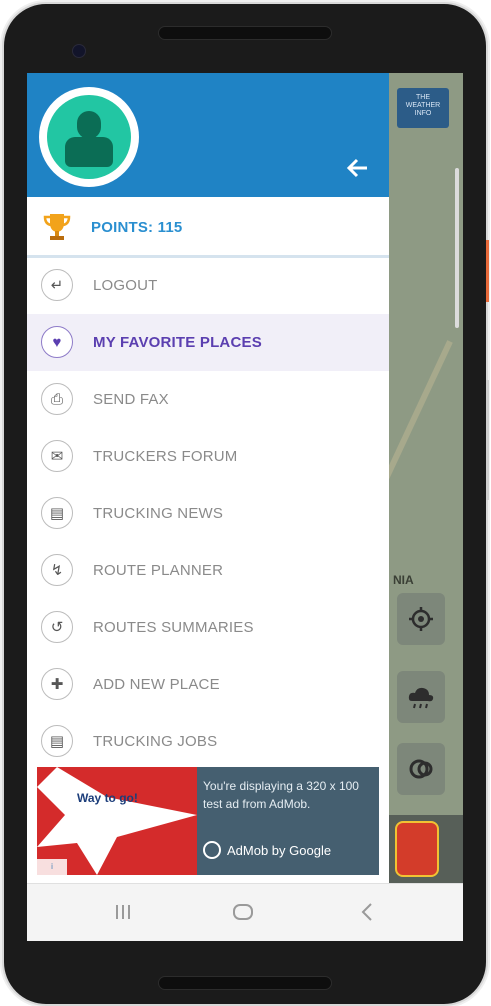  I want to click on weather-label-1: THE, so click(423, 97).